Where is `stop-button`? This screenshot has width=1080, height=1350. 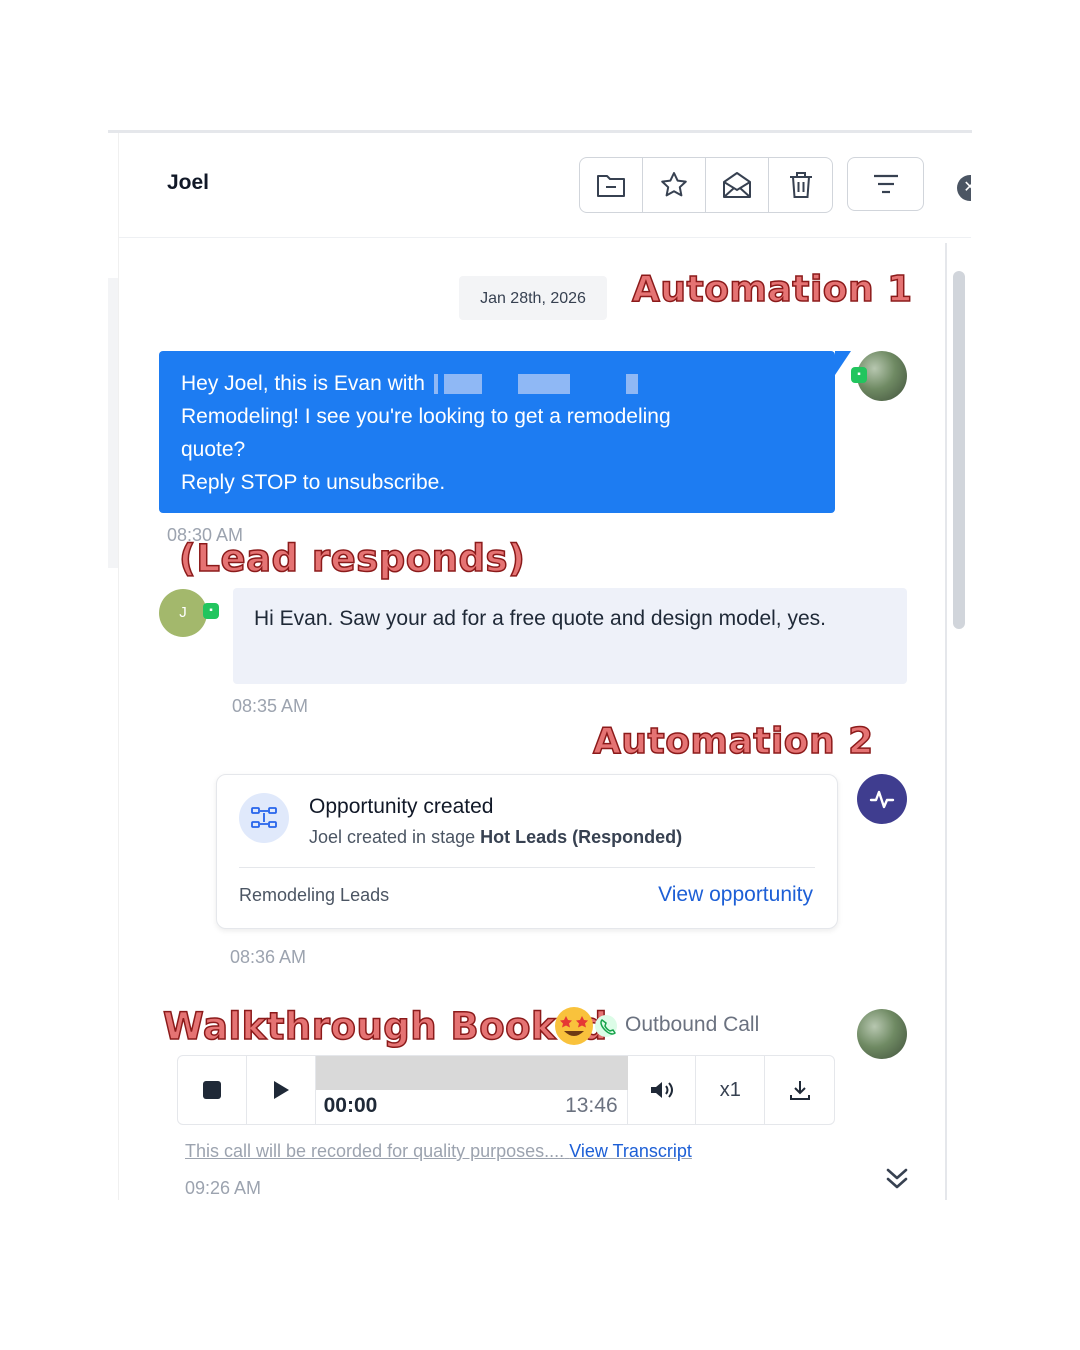
stop-button is located at coordinates (212, 1090).